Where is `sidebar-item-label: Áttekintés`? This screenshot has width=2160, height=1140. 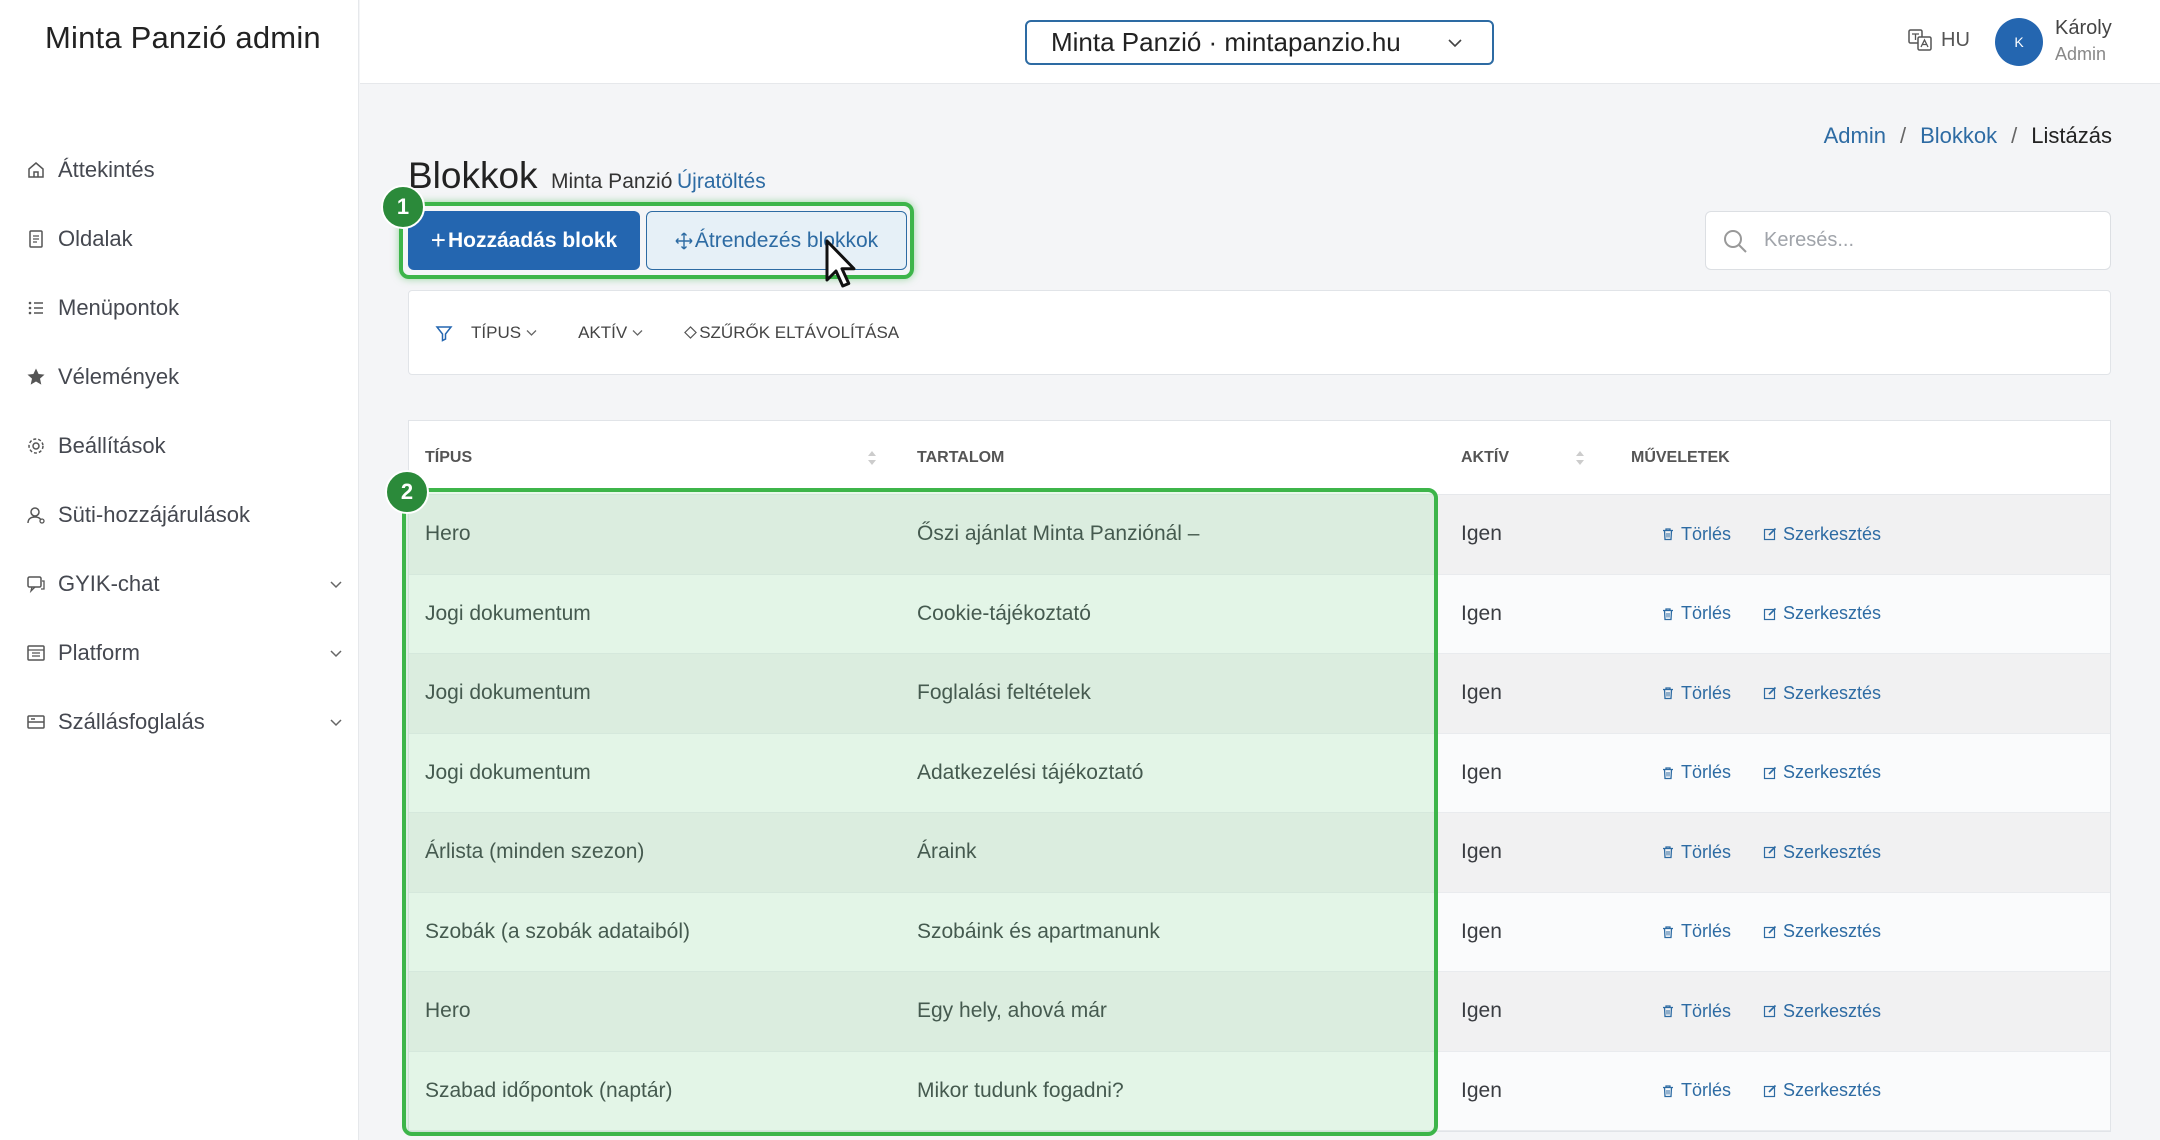 sidebar-item-label: Áttekintés is located at coordinates (106, 169).